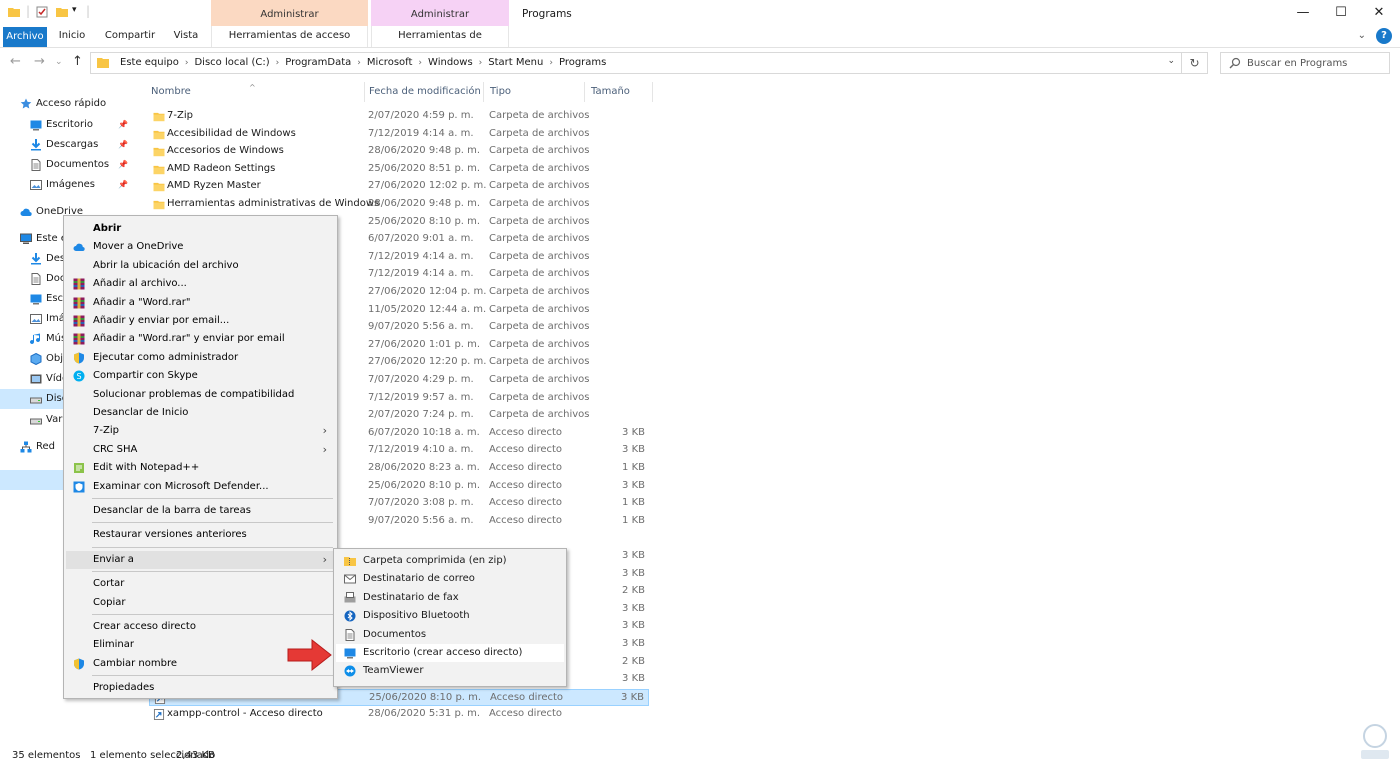 This screenshot has width=1400, height=767. I want to click on nav-item: Doc, so click(32, 279).